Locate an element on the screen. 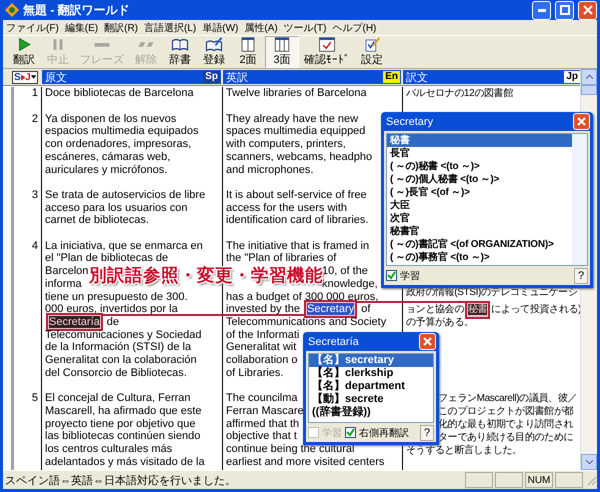 This screenshot has height=492, width=600. text-line: Telecommunications and Society is located at coordinates (306, 322).